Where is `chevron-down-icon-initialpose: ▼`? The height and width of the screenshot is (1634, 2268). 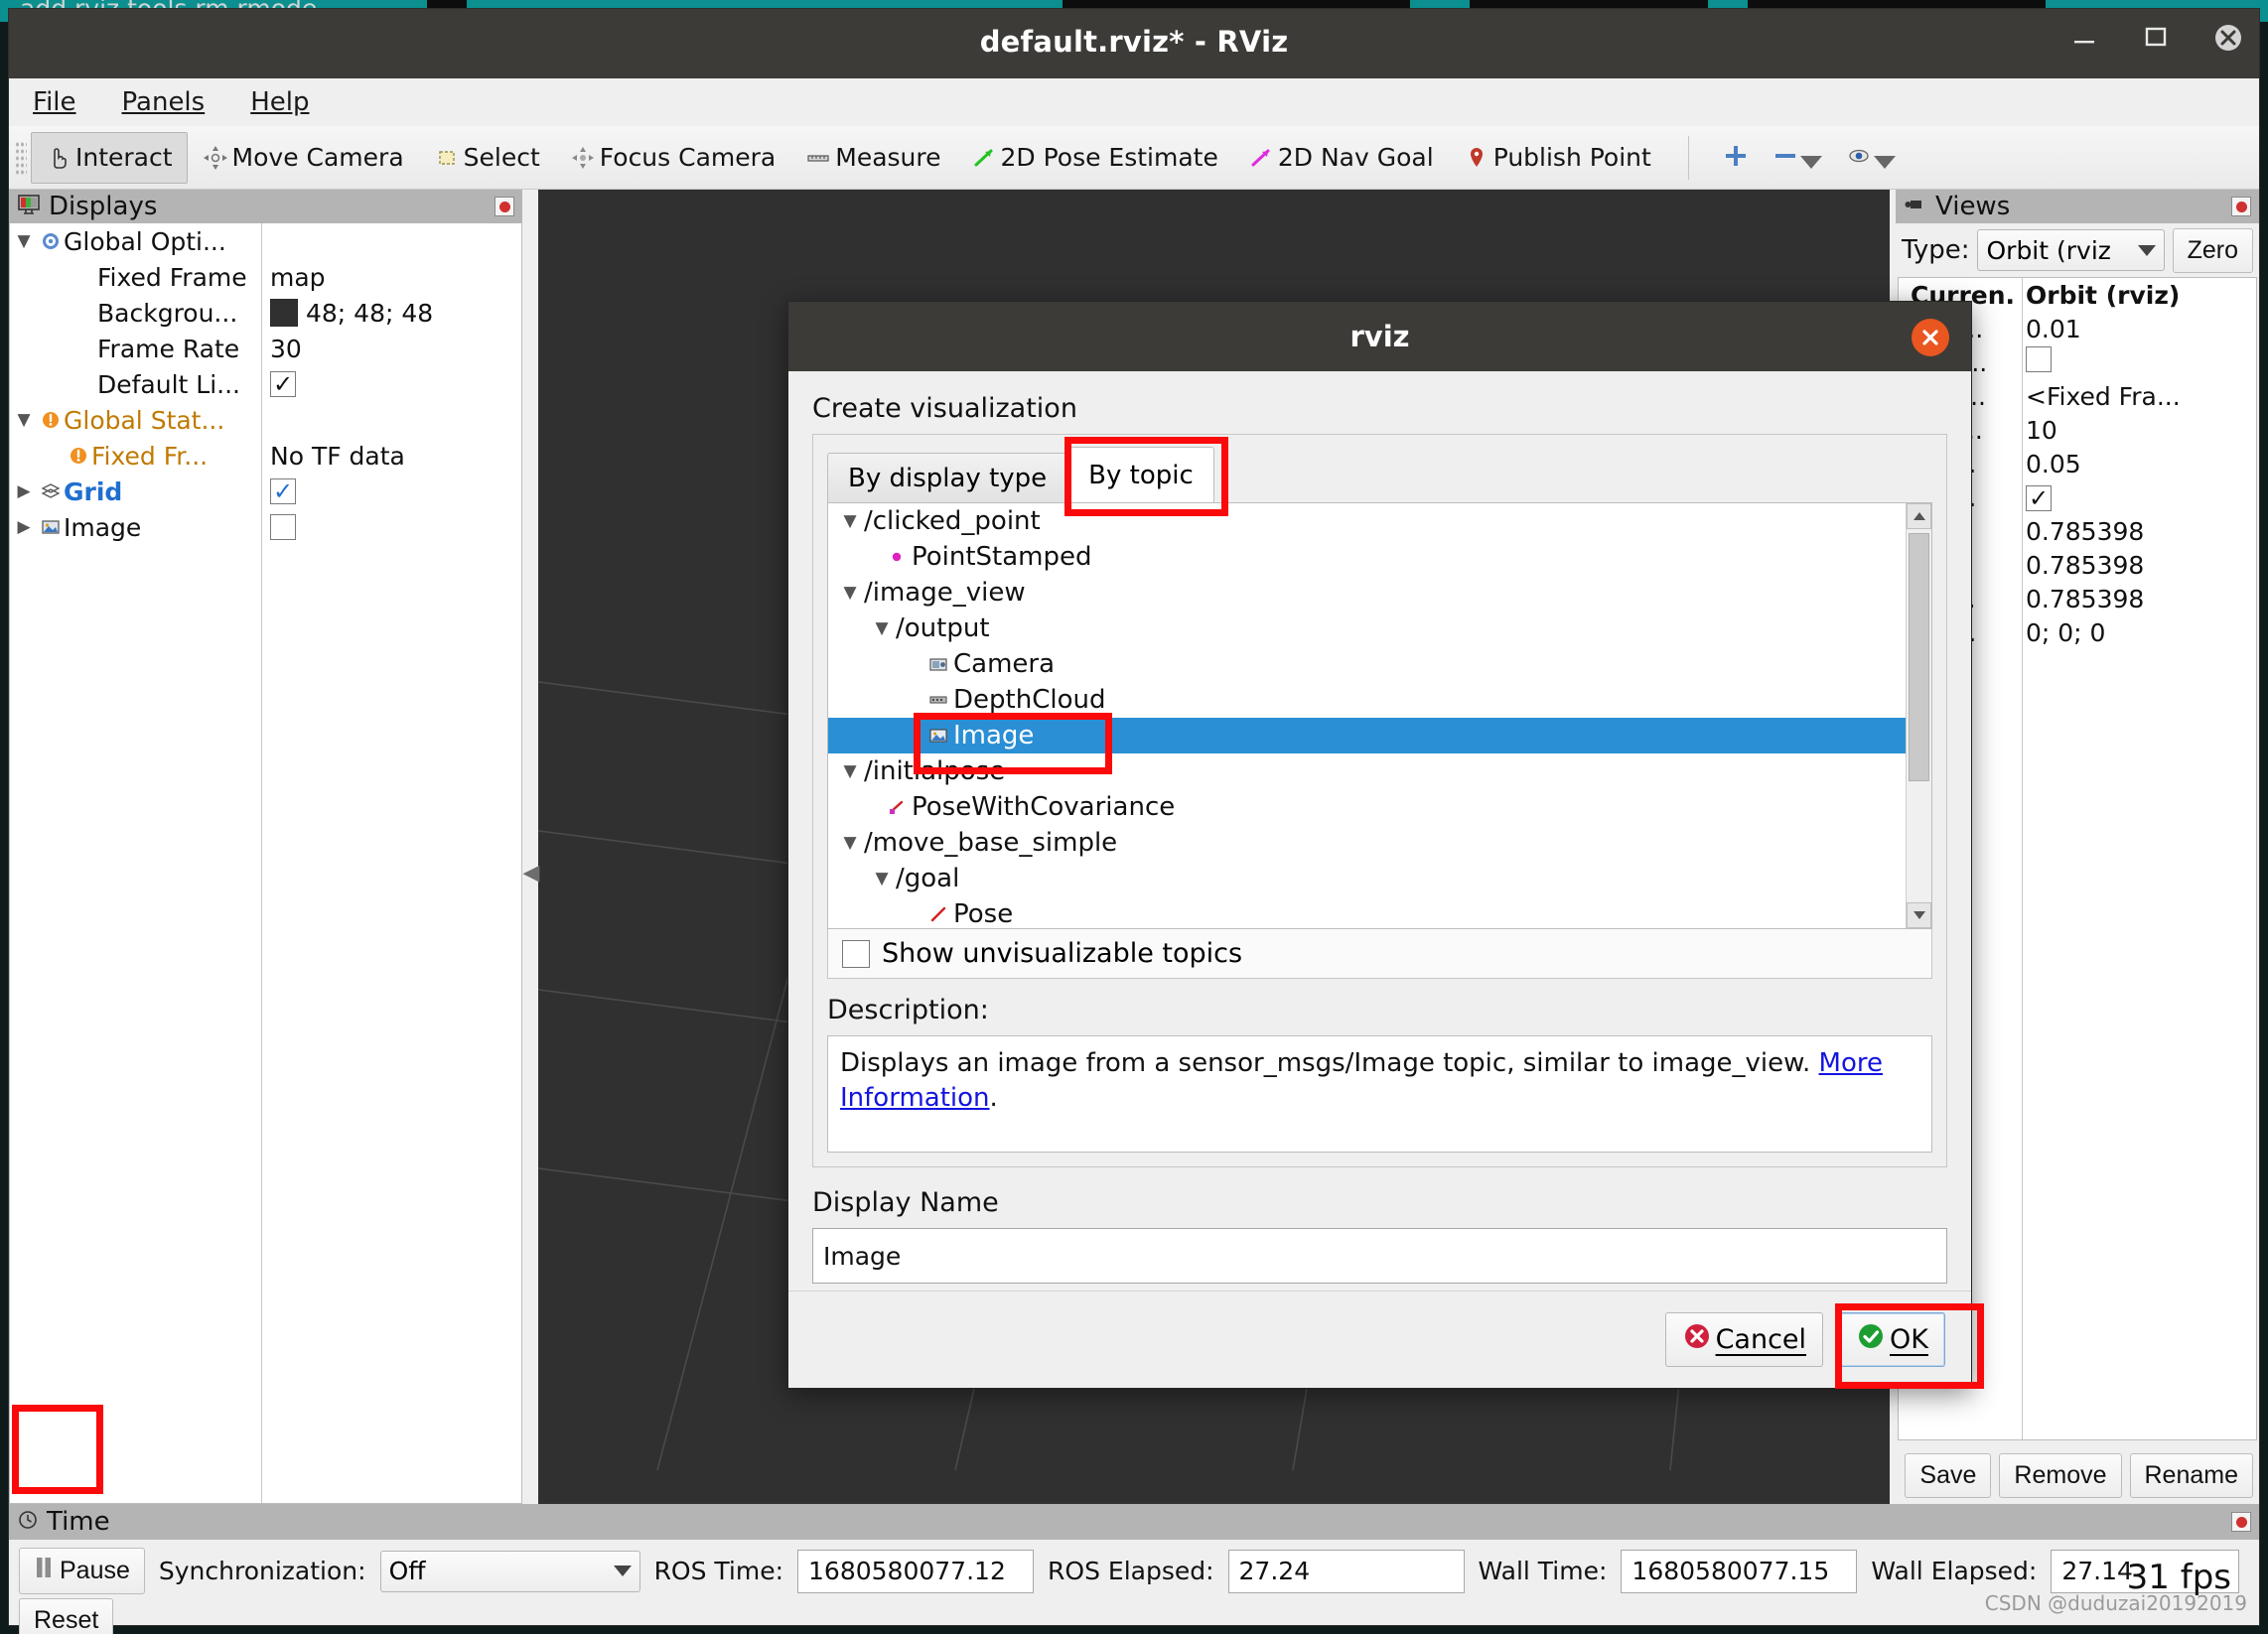
chevron-down-icon-initialpose: ▼ is located at coordinates (850, 771).